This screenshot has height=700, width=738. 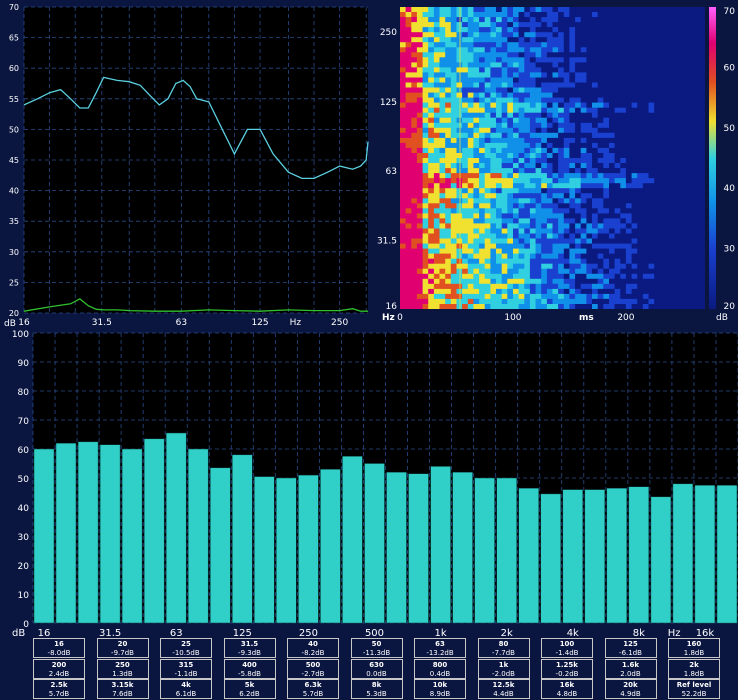 I want to click on bar-10k, so click(x=661, y=560).